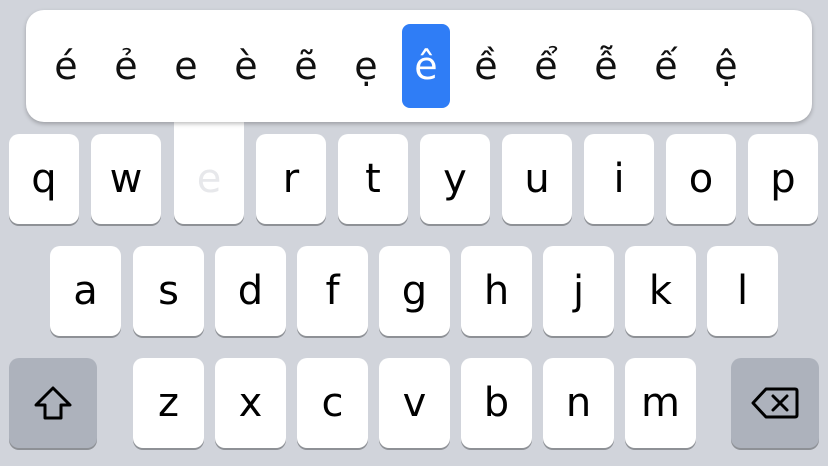 The image size is (828, 466). I want to click on key-s: s, so click(168, 291).